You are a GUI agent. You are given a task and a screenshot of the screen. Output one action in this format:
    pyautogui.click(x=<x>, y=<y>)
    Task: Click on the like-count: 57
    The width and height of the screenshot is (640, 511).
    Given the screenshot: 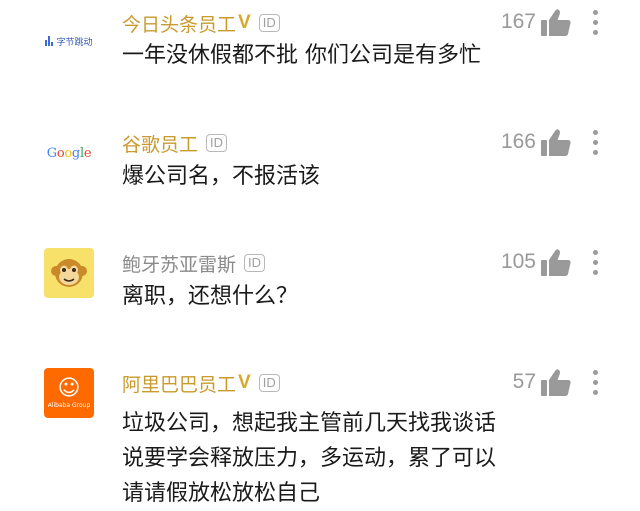 What is the action you would take?
    pyautogui.click(x=524, y=381)
    